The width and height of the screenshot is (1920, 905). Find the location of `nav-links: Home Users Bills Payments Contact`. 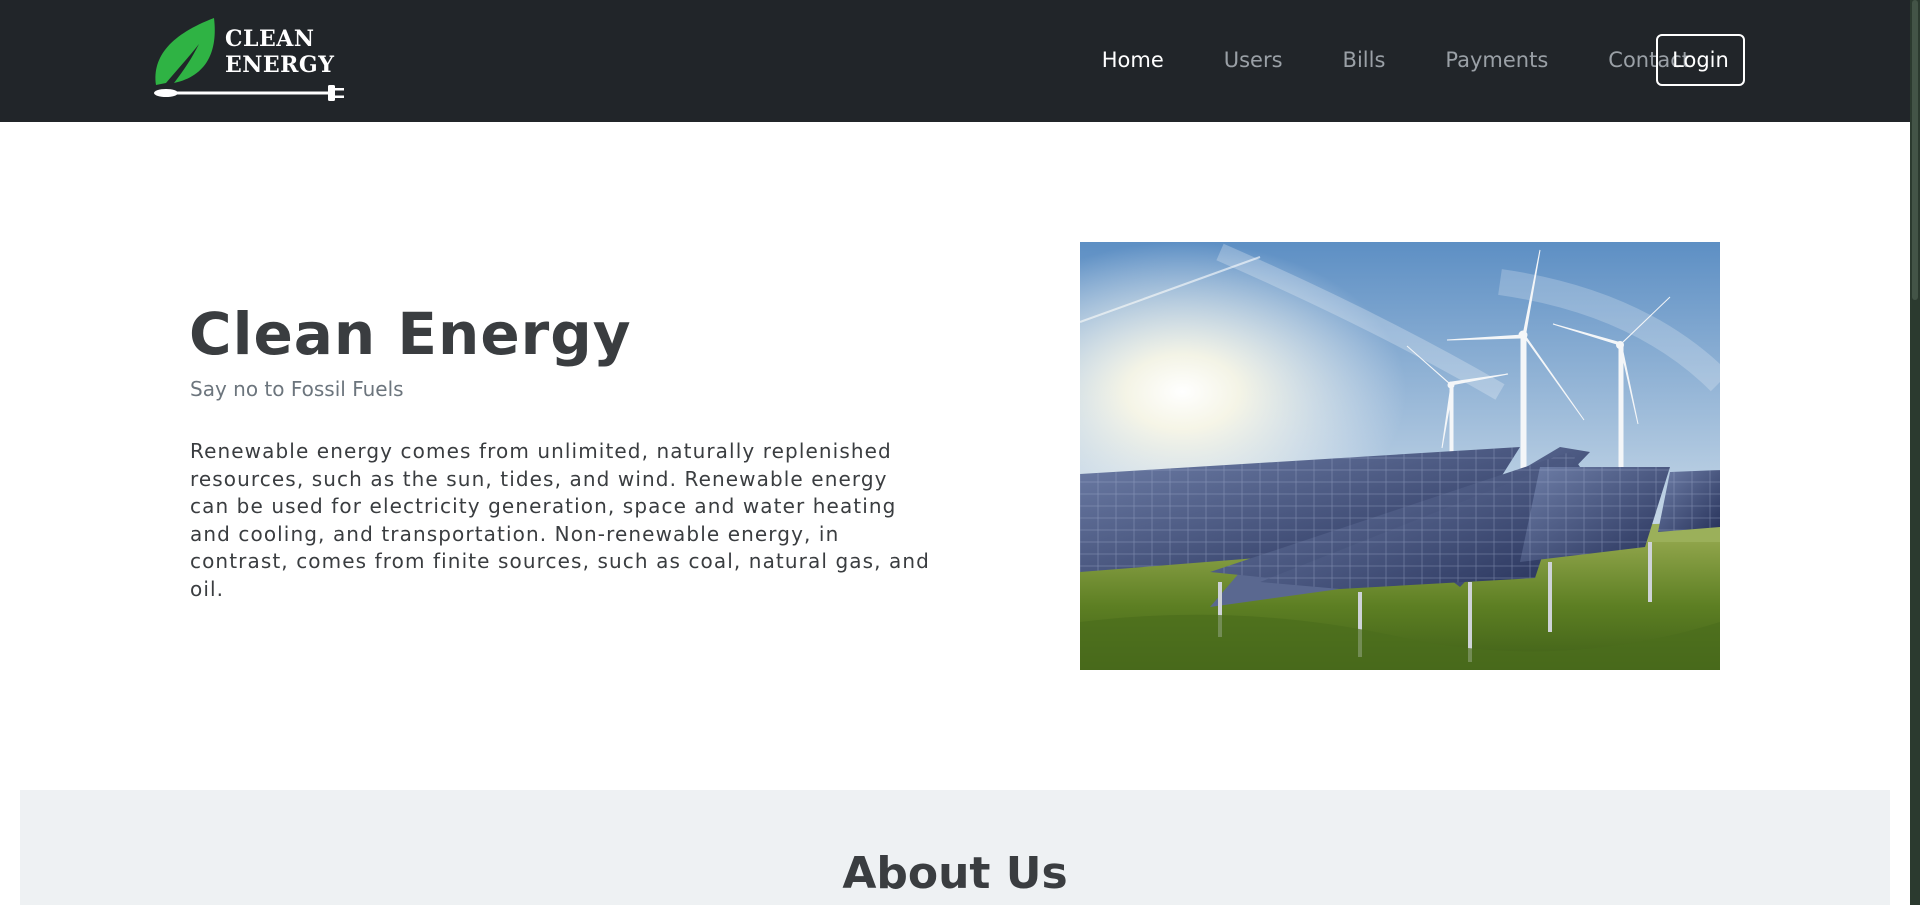

nav-links: Home Users Bills Payments Contact is located at coordinates (1366, 60).